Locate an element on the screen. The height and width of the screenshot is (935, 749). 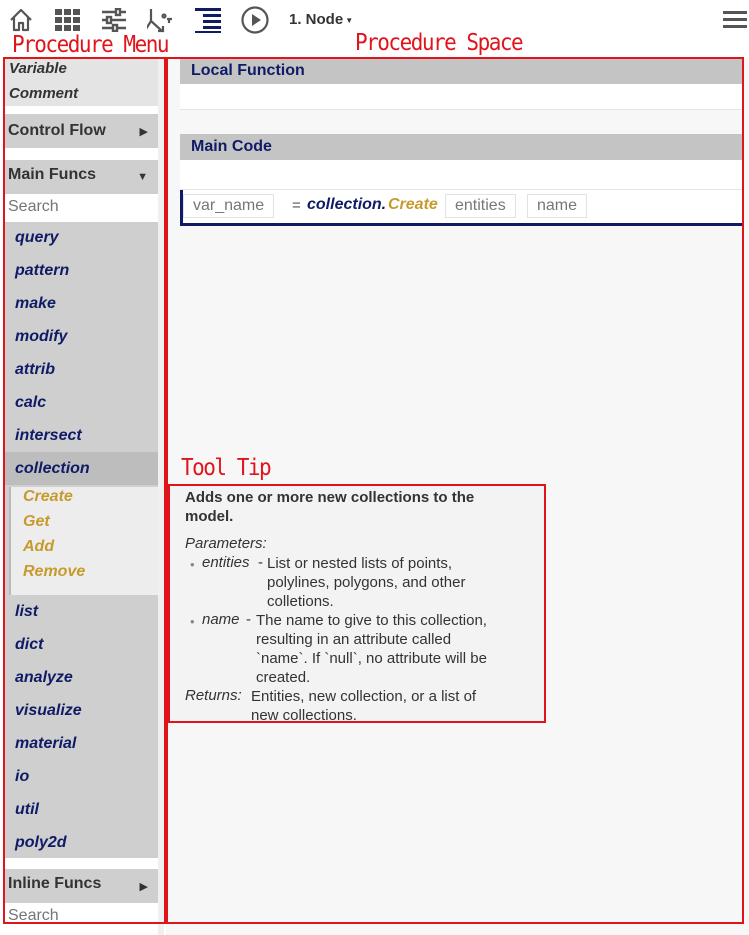
play-icon is located at coordinates (255, 20).